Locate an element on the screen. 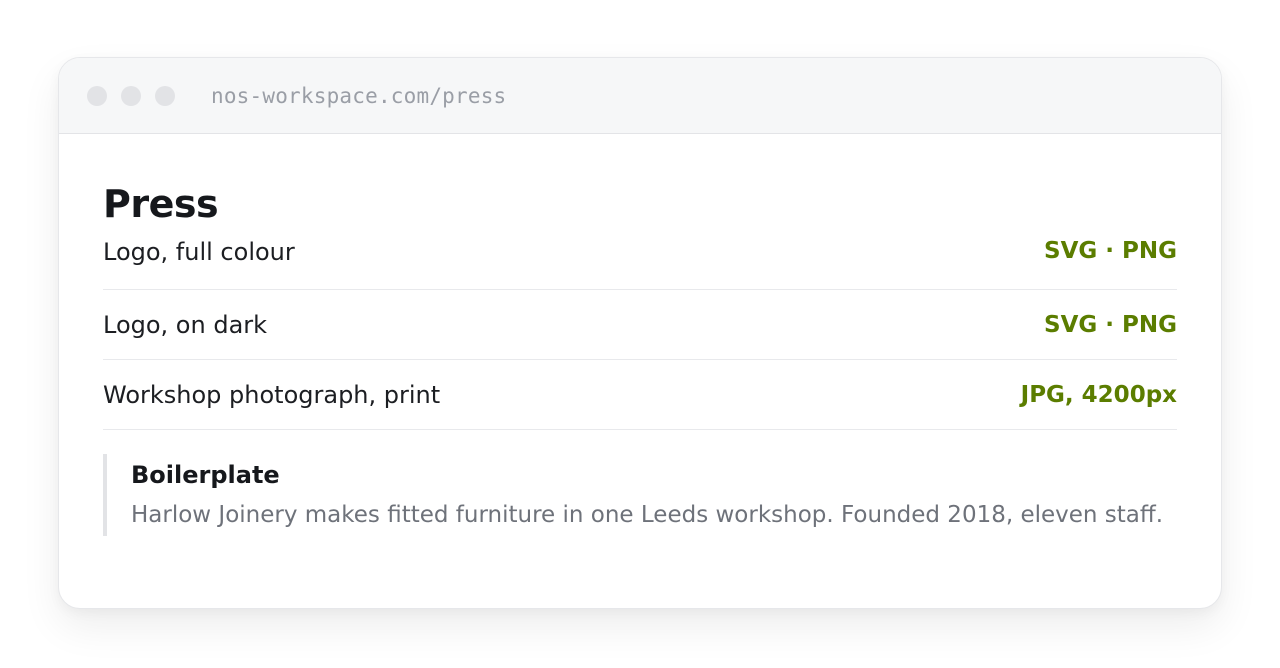  page-title: Press is located at coordinates (161, 204).